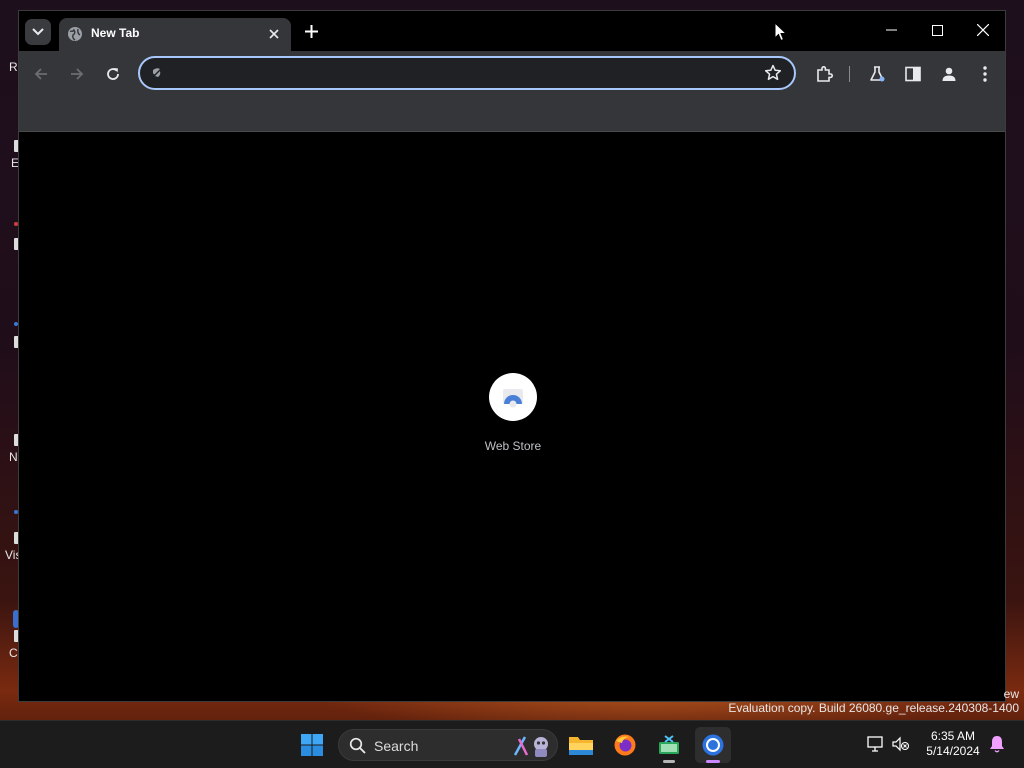 The height and width of the screenshot is (768, 1024). I want to click on forward-button, so click(77, 74).